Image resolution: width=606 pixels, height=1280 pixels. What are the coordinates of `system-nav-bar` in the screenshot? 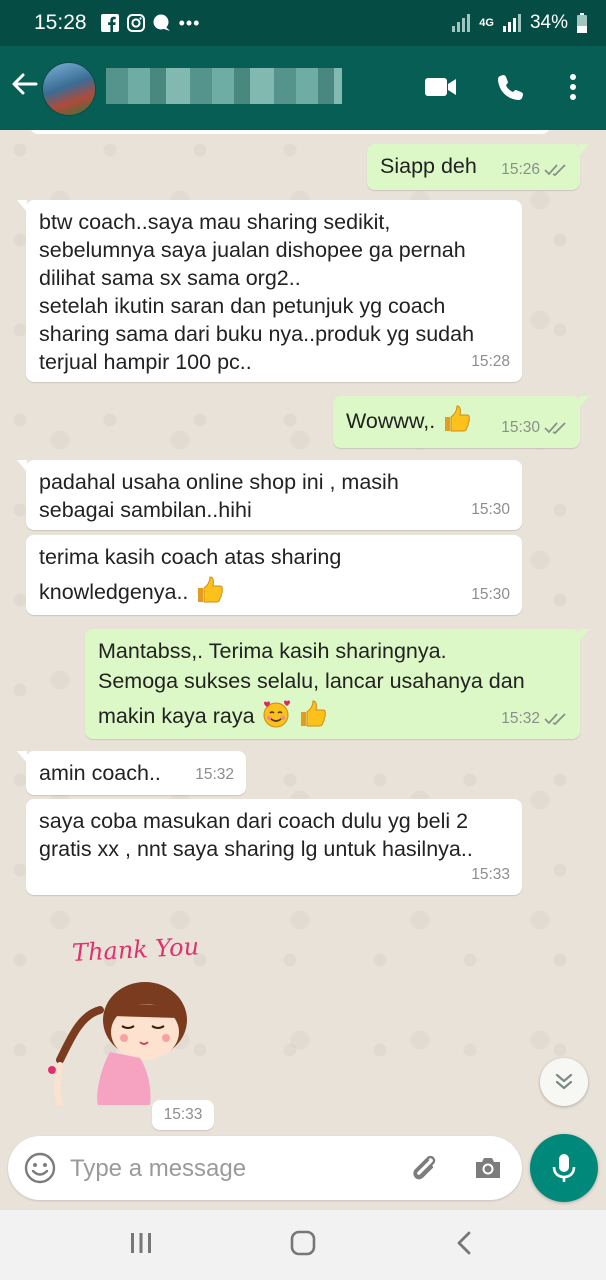 It's located at (303, 1245).